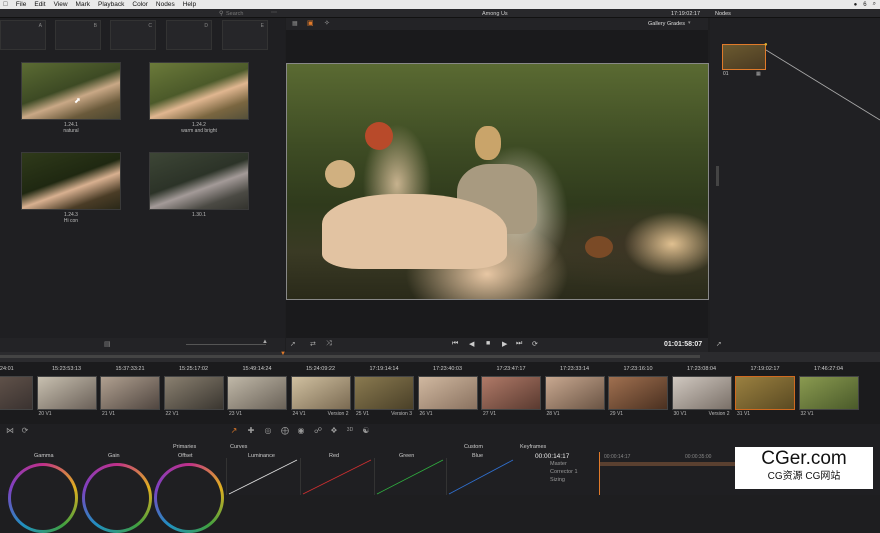 This screenshot has width=880, height=533. I want to click on skip-back-icon: ⏮, so click(455, 344).